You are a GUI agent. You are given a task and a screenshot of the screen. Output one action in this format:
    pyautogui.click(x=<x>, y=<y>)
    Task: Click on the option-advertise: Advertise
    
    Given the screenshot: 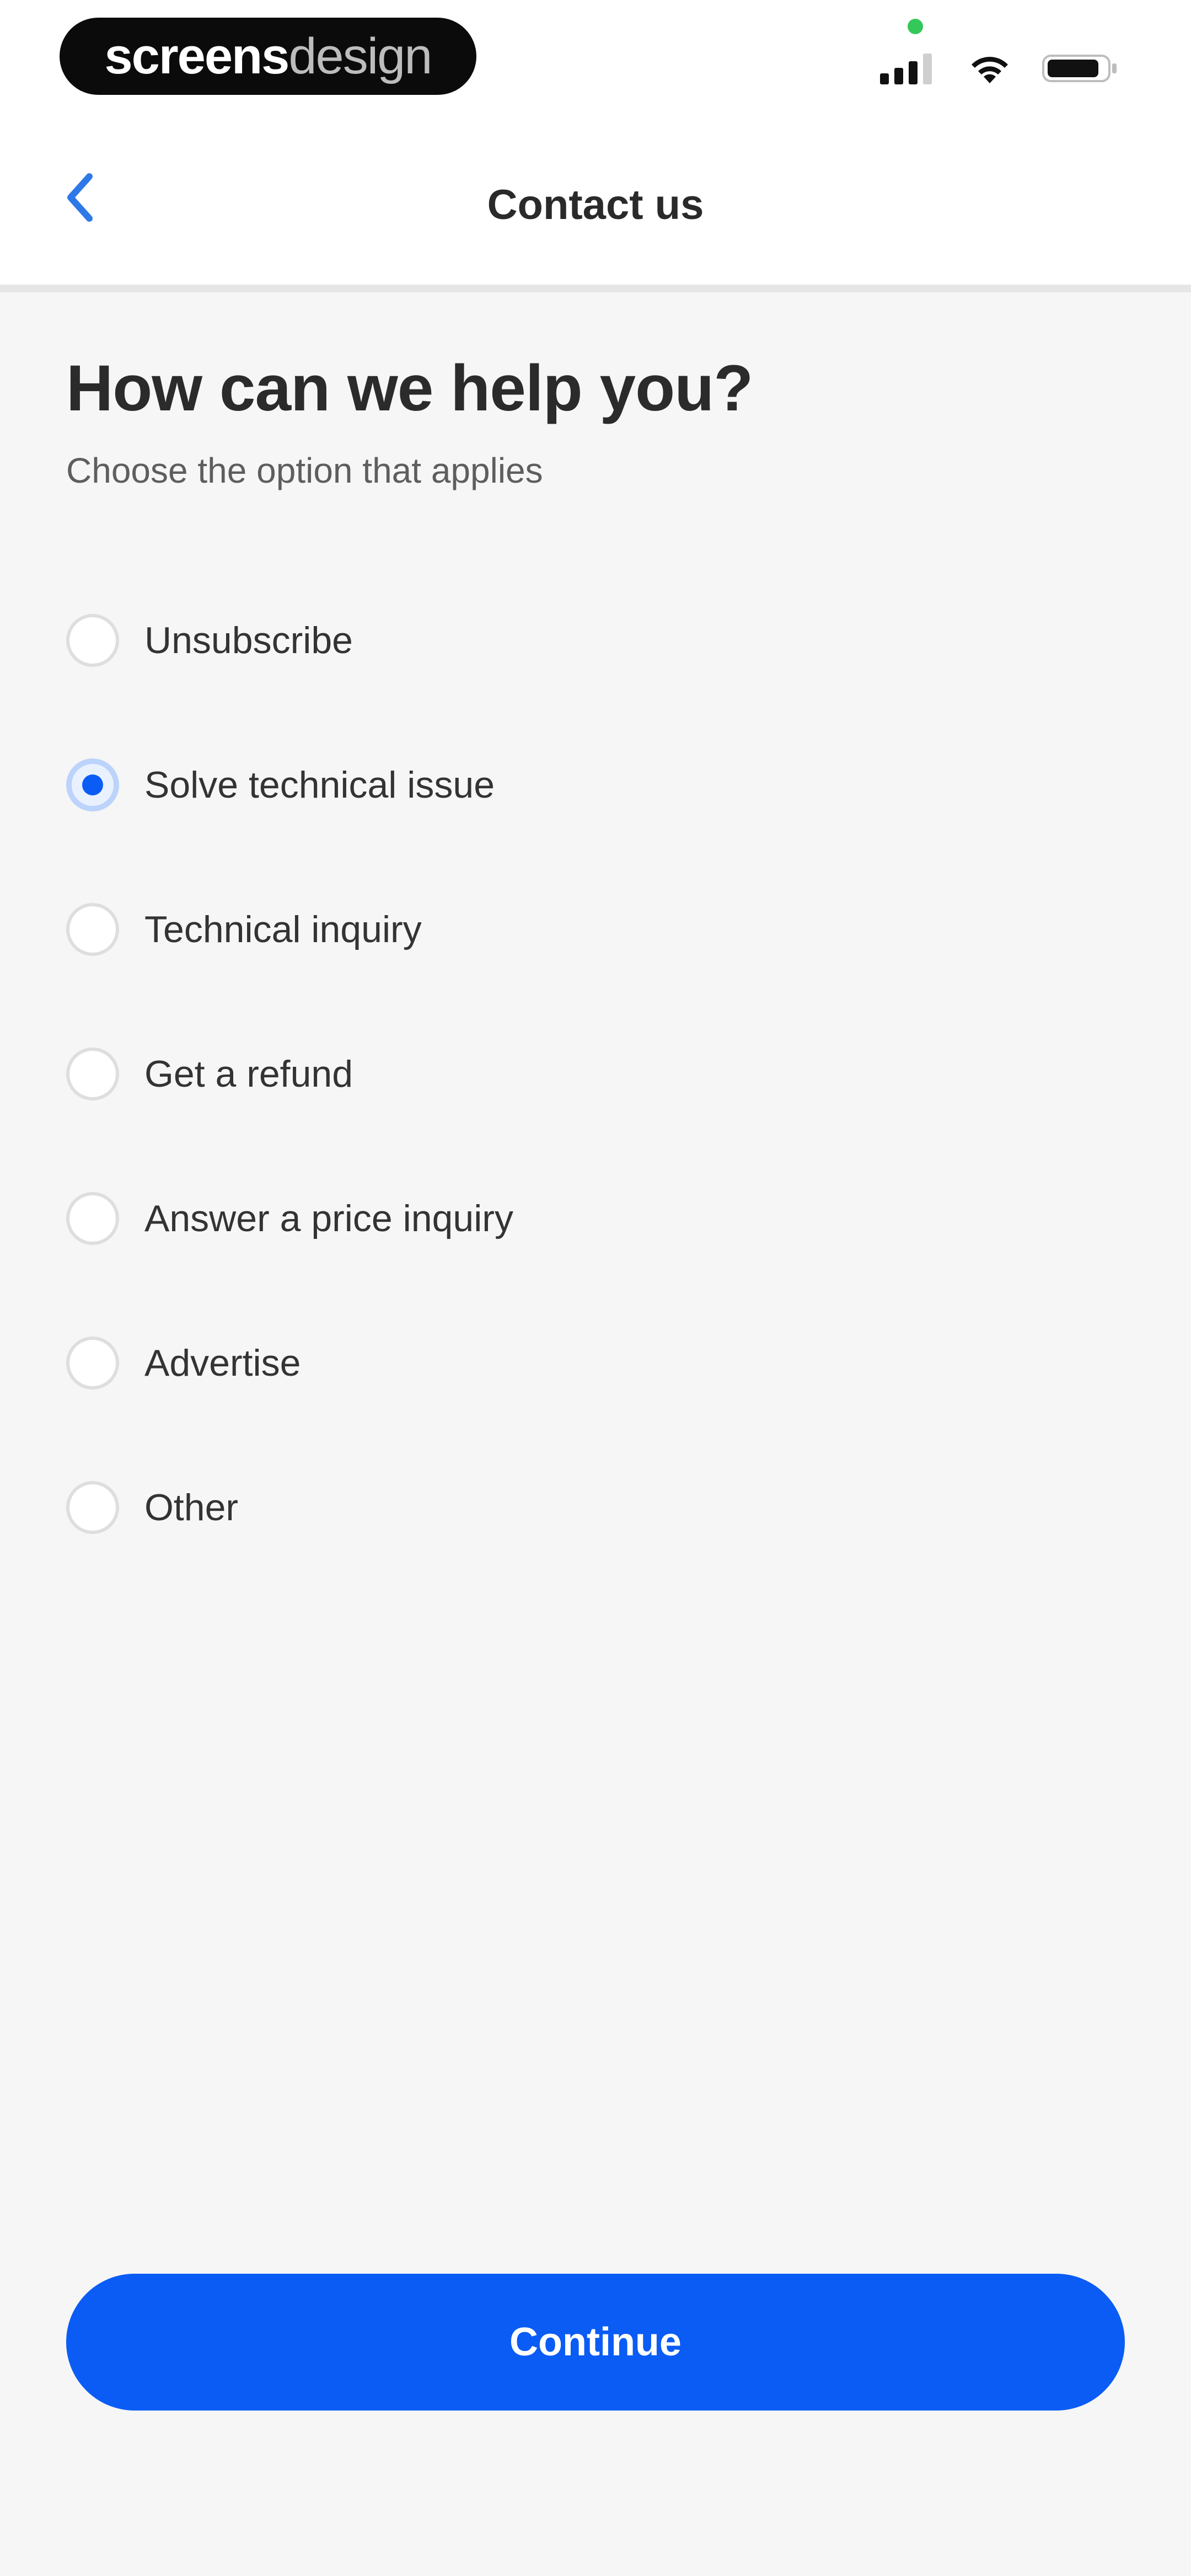 What is the action you would take?
    pyautogui.click(x=595, y=1363)
    